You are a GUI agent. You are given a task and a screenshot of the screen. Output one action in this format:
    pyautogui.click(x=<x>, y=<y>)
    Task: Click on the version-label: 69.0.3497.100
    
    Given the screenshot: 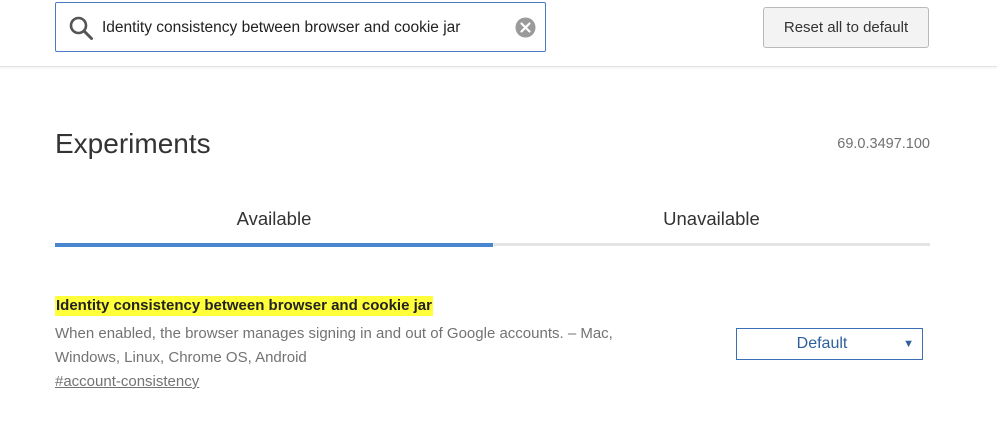 What is the action you would take?
    pyautogui.click(x=883, y=144)
    